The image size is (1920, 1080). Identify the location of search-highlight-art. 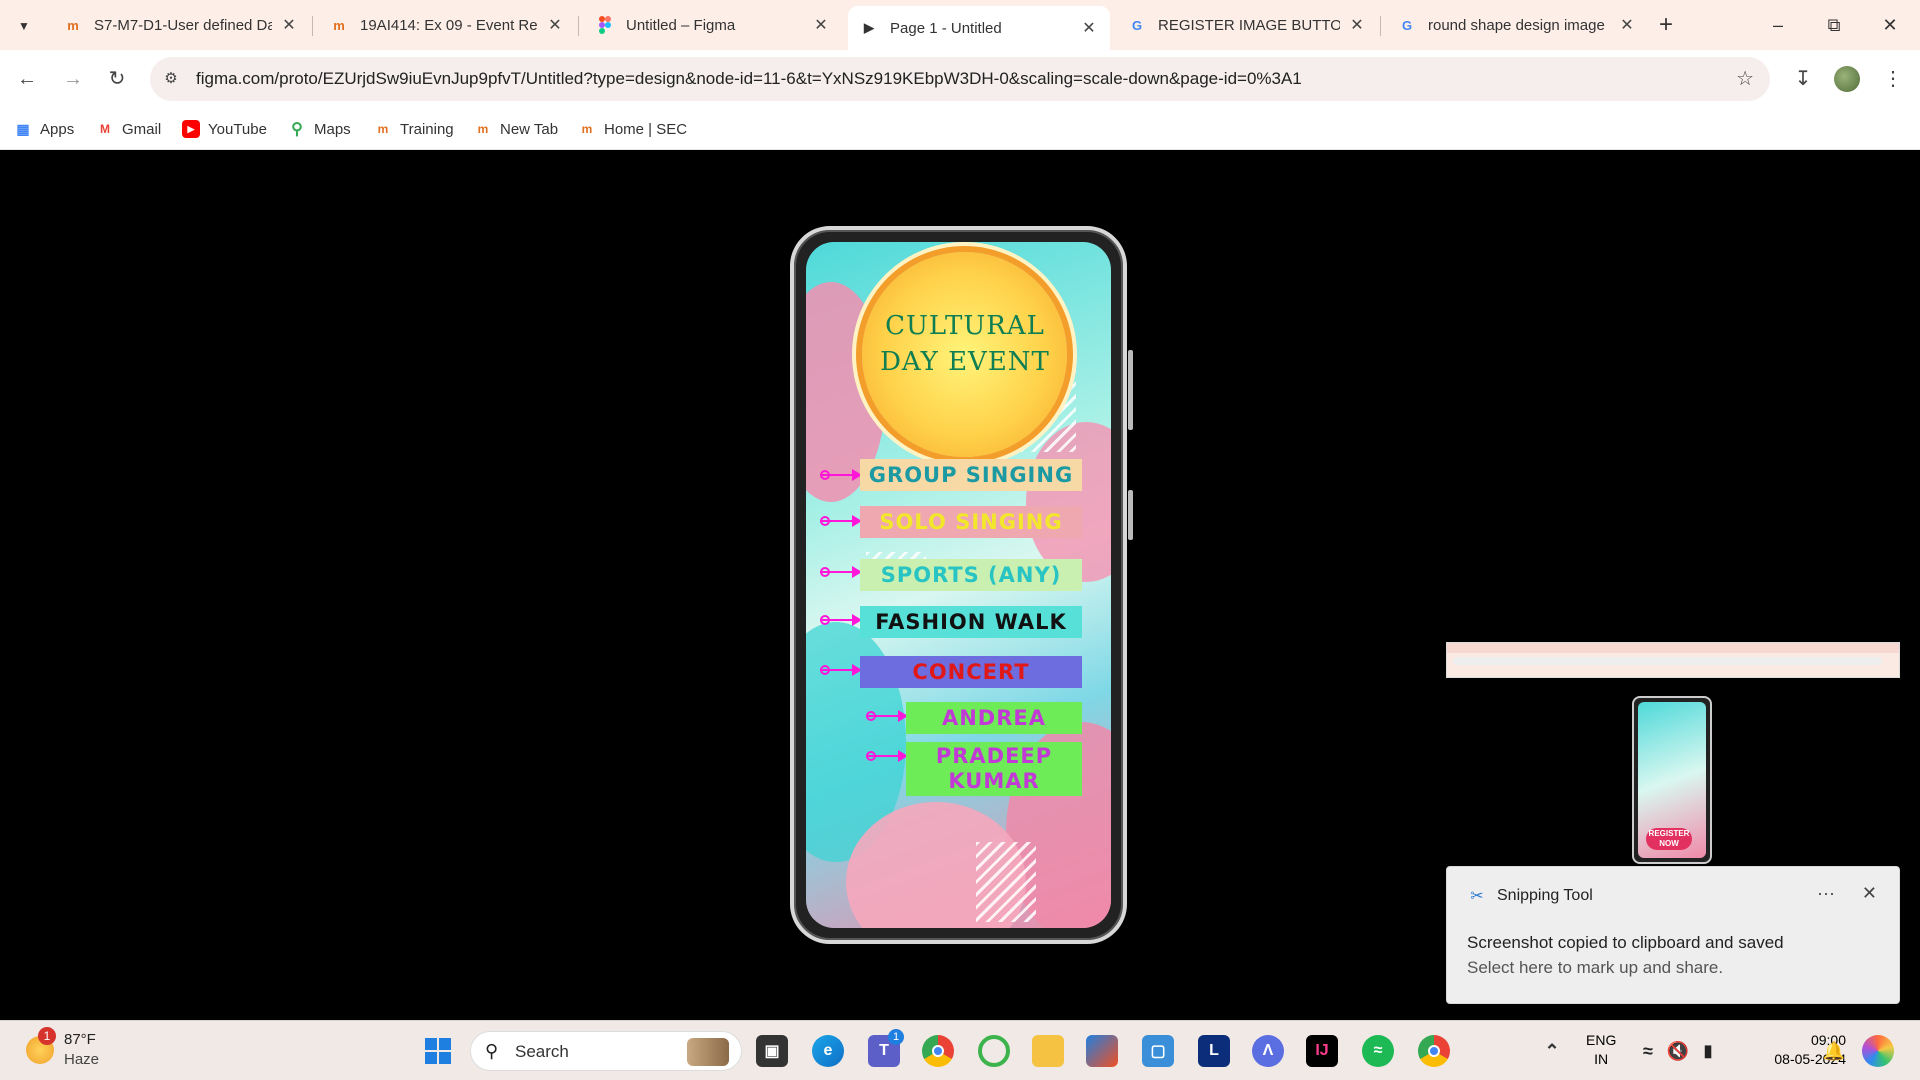
(708, 1052).